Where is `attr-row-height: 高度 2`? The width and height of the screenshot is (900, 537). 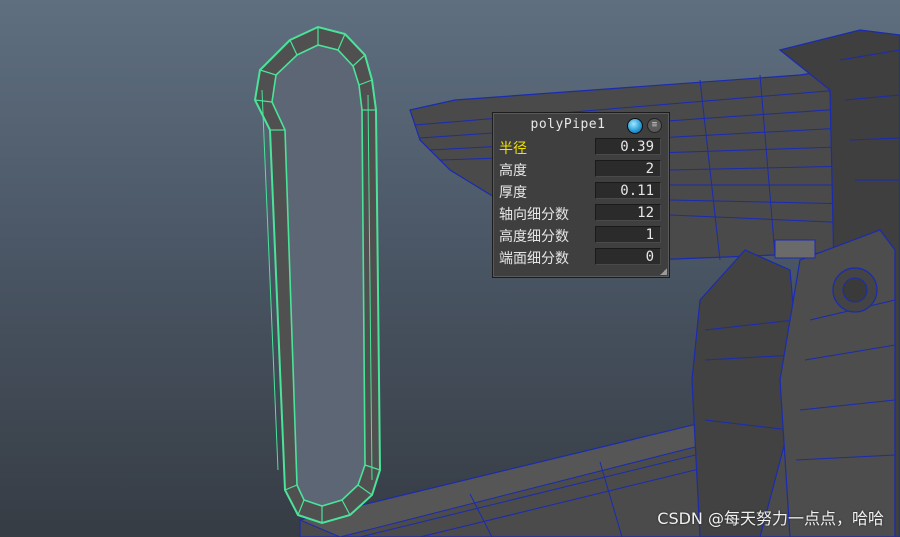 attr-row-height: 高度 2 is located at coordinates (581, 169).